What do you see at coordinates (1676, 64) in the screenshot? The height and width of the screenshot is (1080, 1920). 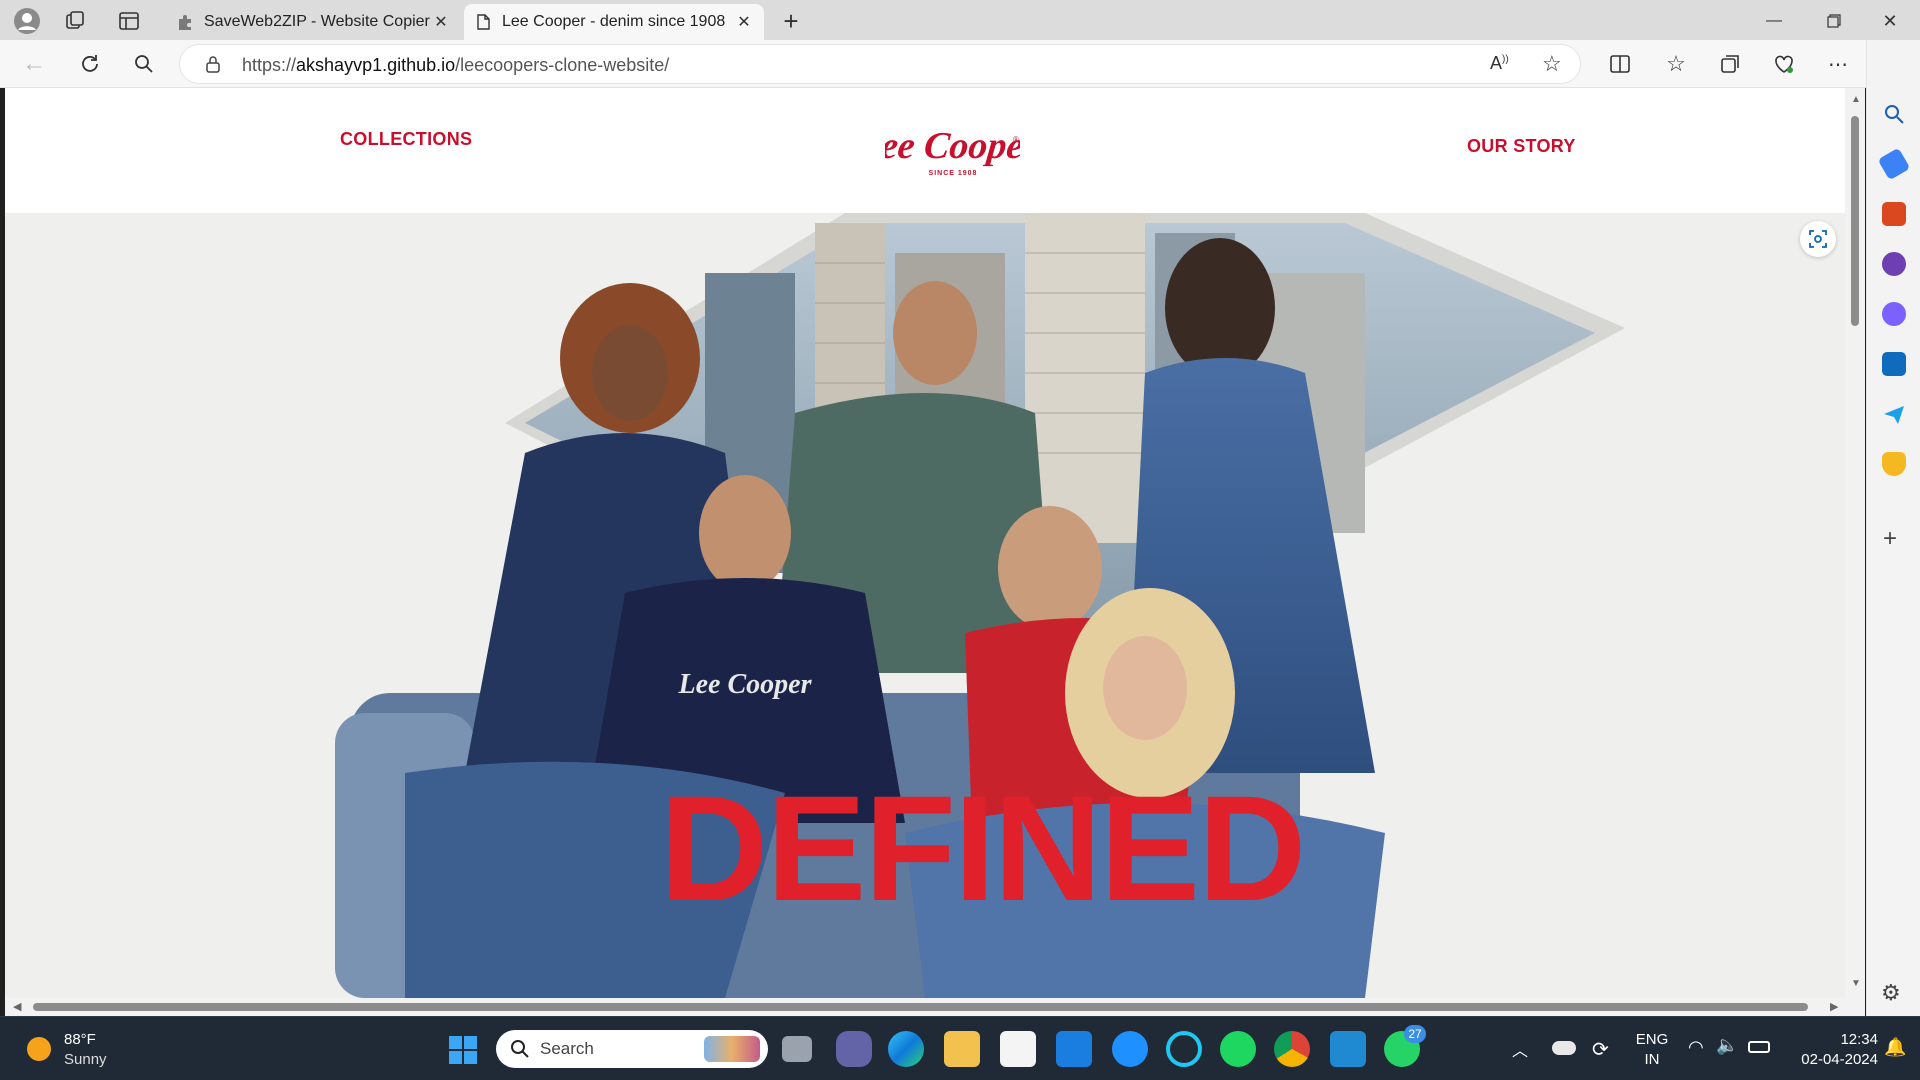 I see `favorites-icon: ☆` at bounding box center [1676, 64].